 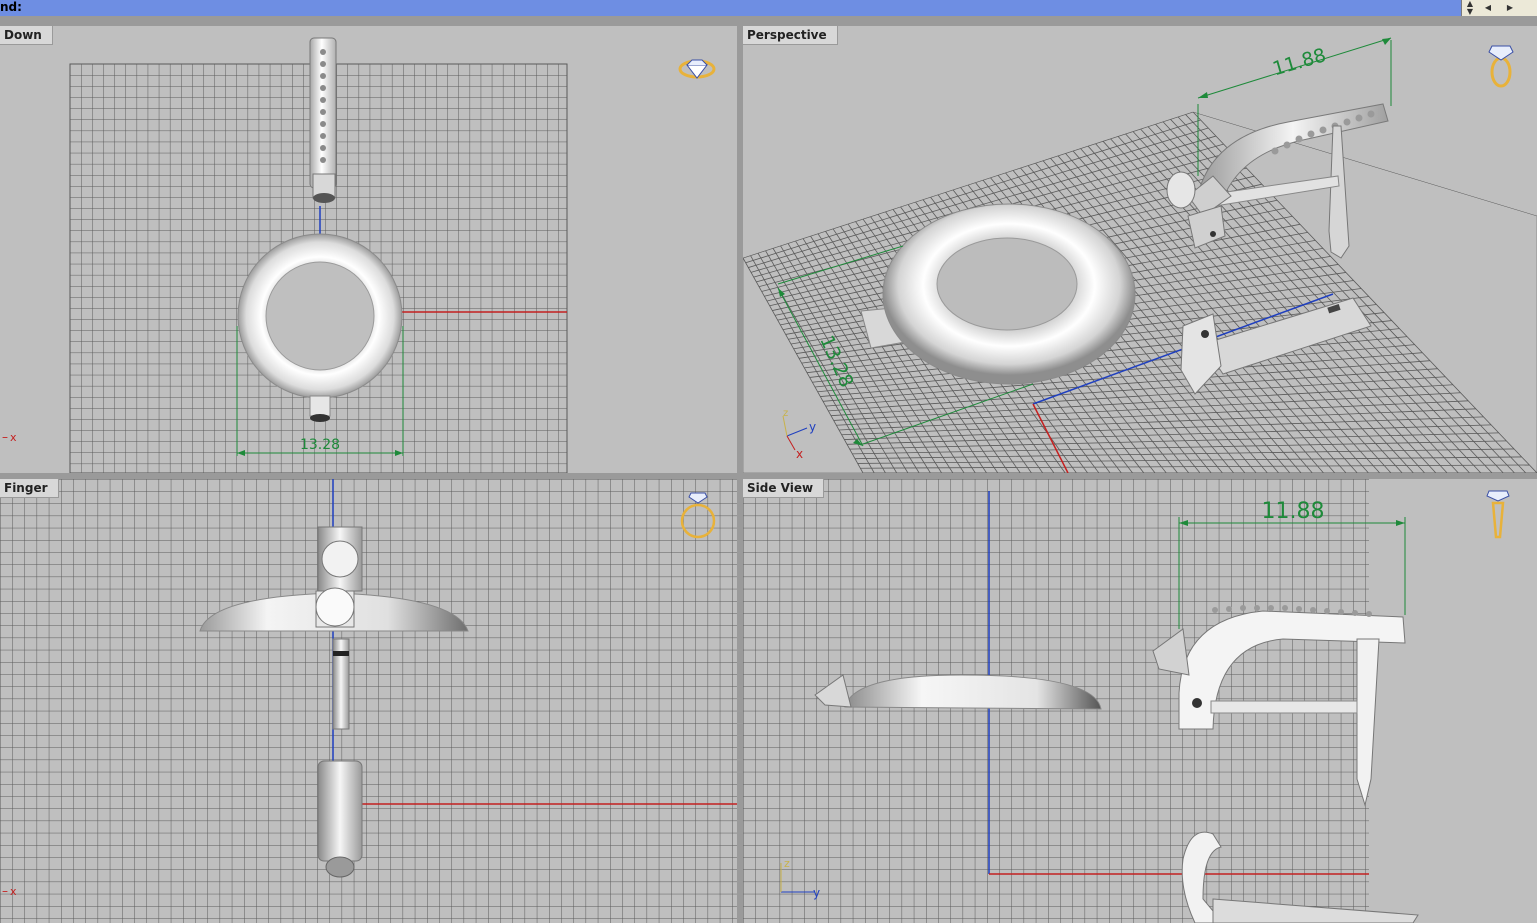 I want to click on viewport-title-perspective: Perspective, so click(x=790, y=35).